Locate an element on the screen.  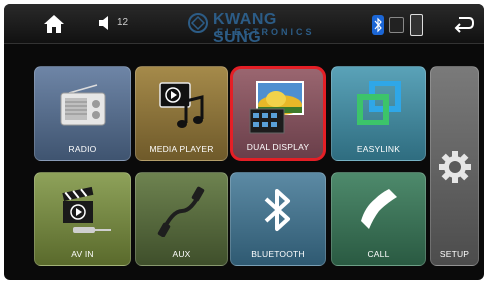
connection-status-icon is located at coordinates (396, 25).